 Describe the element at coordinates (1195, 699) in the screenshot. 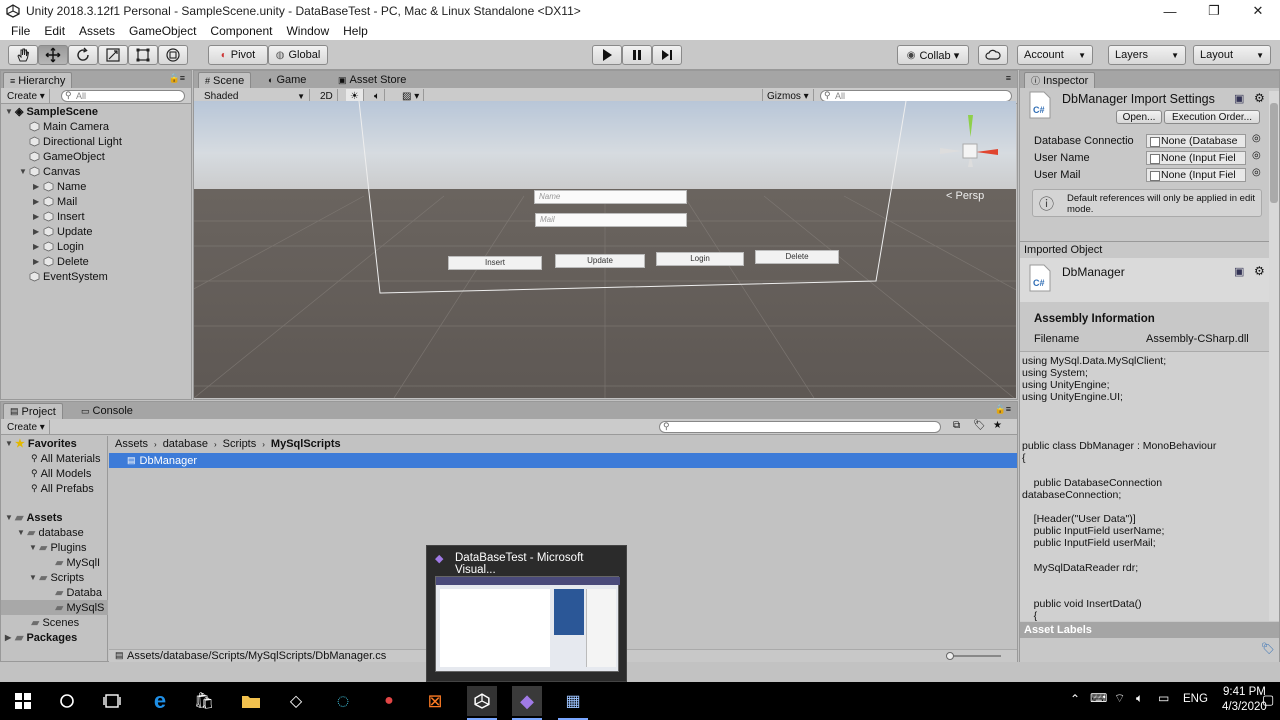

I see `language-indicator: ENG` at that location.